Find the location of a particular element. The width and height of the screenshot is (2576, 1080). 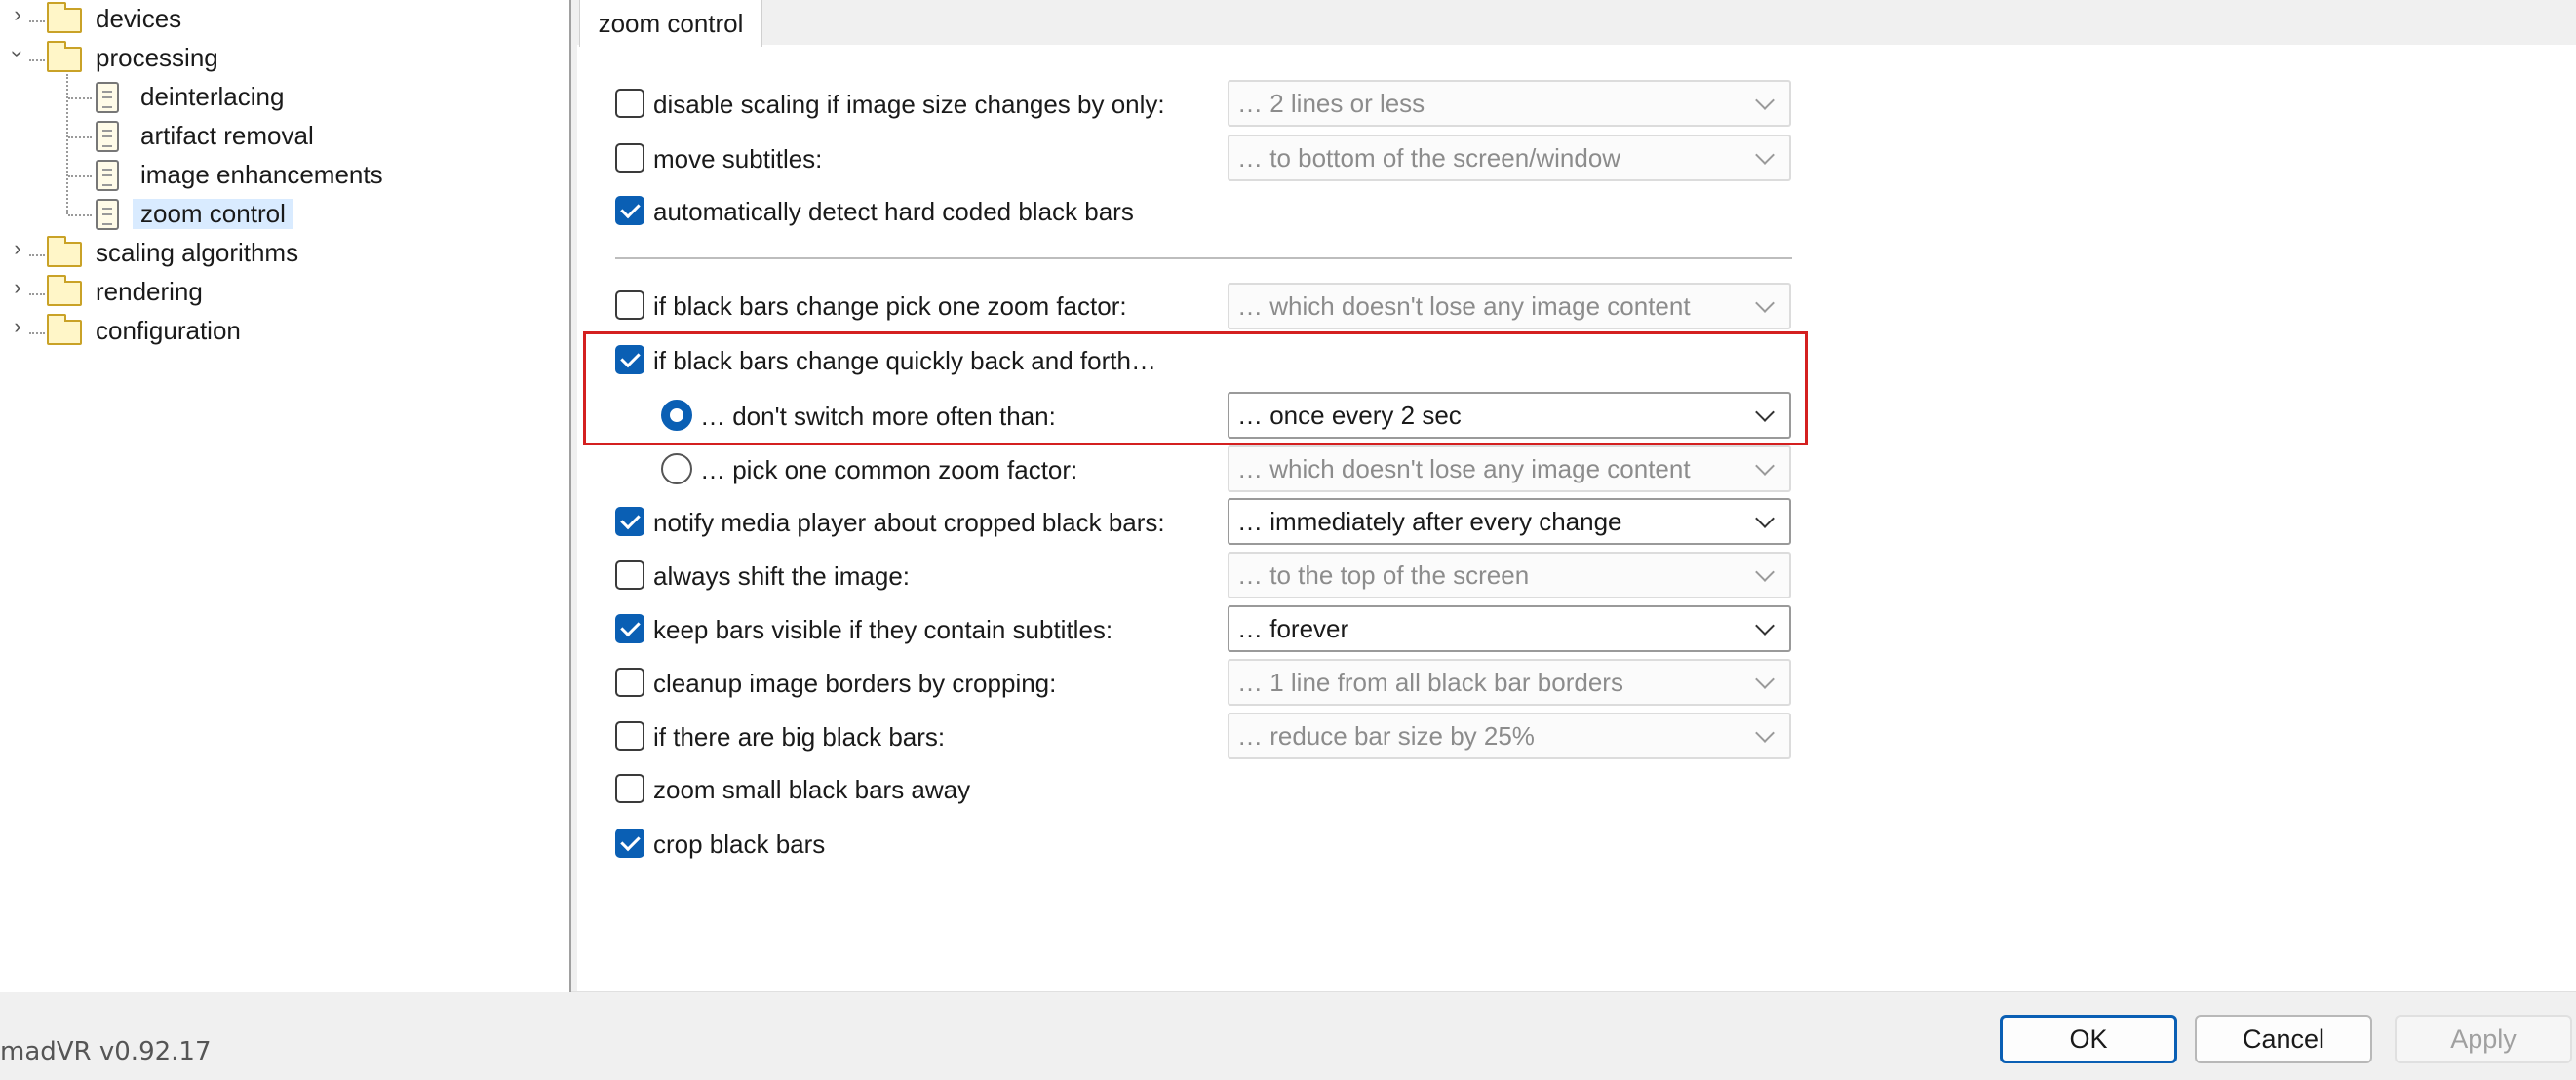

keep-bars-visible-checkbox is located at coordinates (629, 628).